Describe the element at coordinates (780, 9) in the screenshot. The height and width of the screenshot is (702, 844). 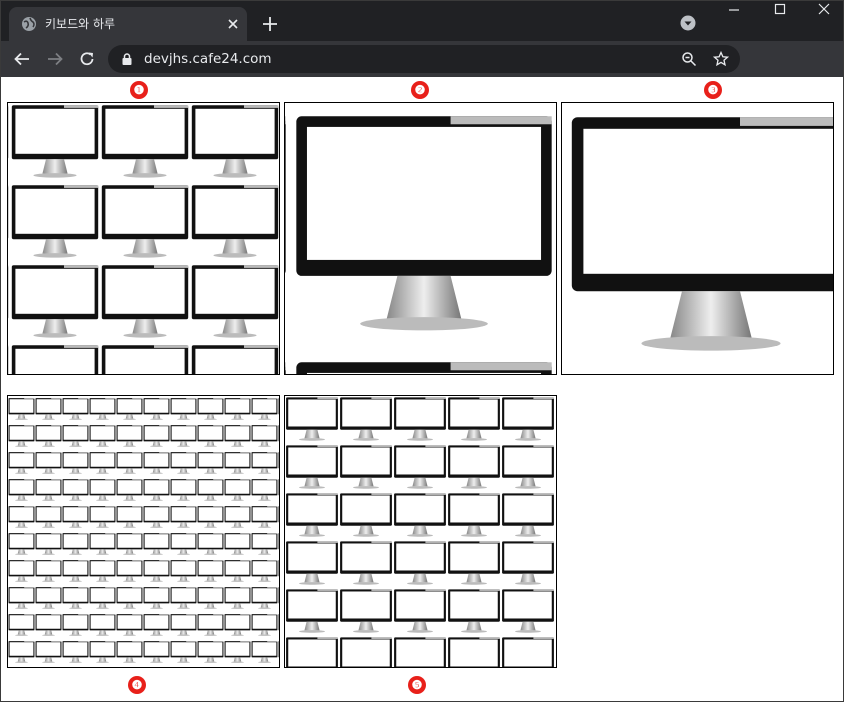
I see `maximize-icon` at that location.